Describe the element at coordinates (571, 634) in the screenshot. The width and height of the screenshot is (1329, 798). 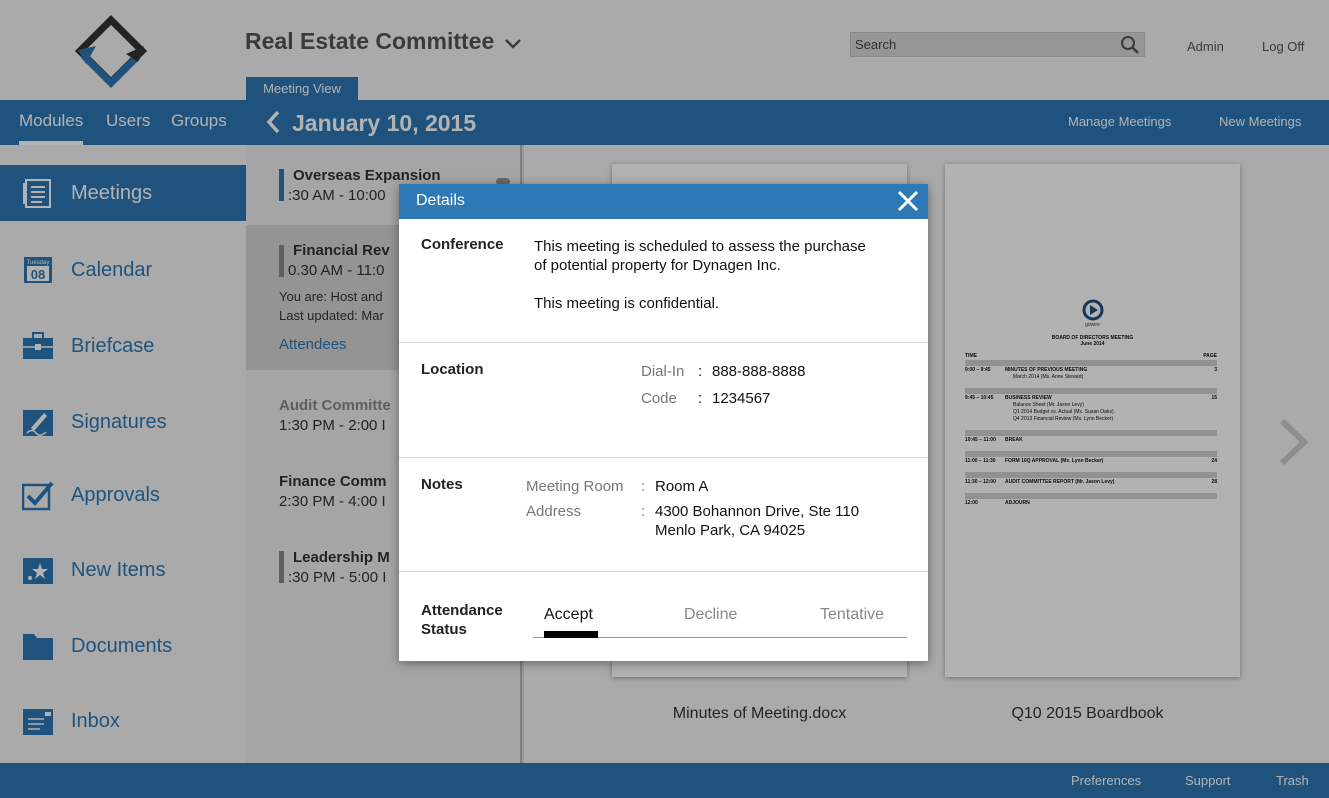
I see `attendance-selected-indicator` at that location.